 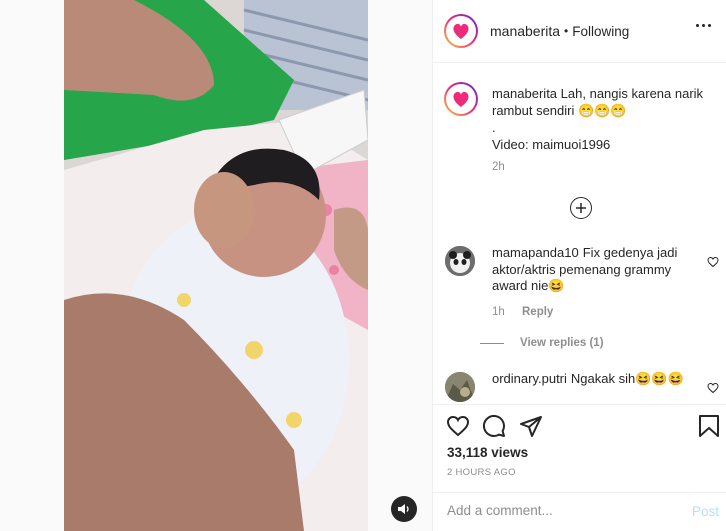 I want to click on post-actions: 33,118 views 2 HOURS AGO, so click(x=579, y=448).